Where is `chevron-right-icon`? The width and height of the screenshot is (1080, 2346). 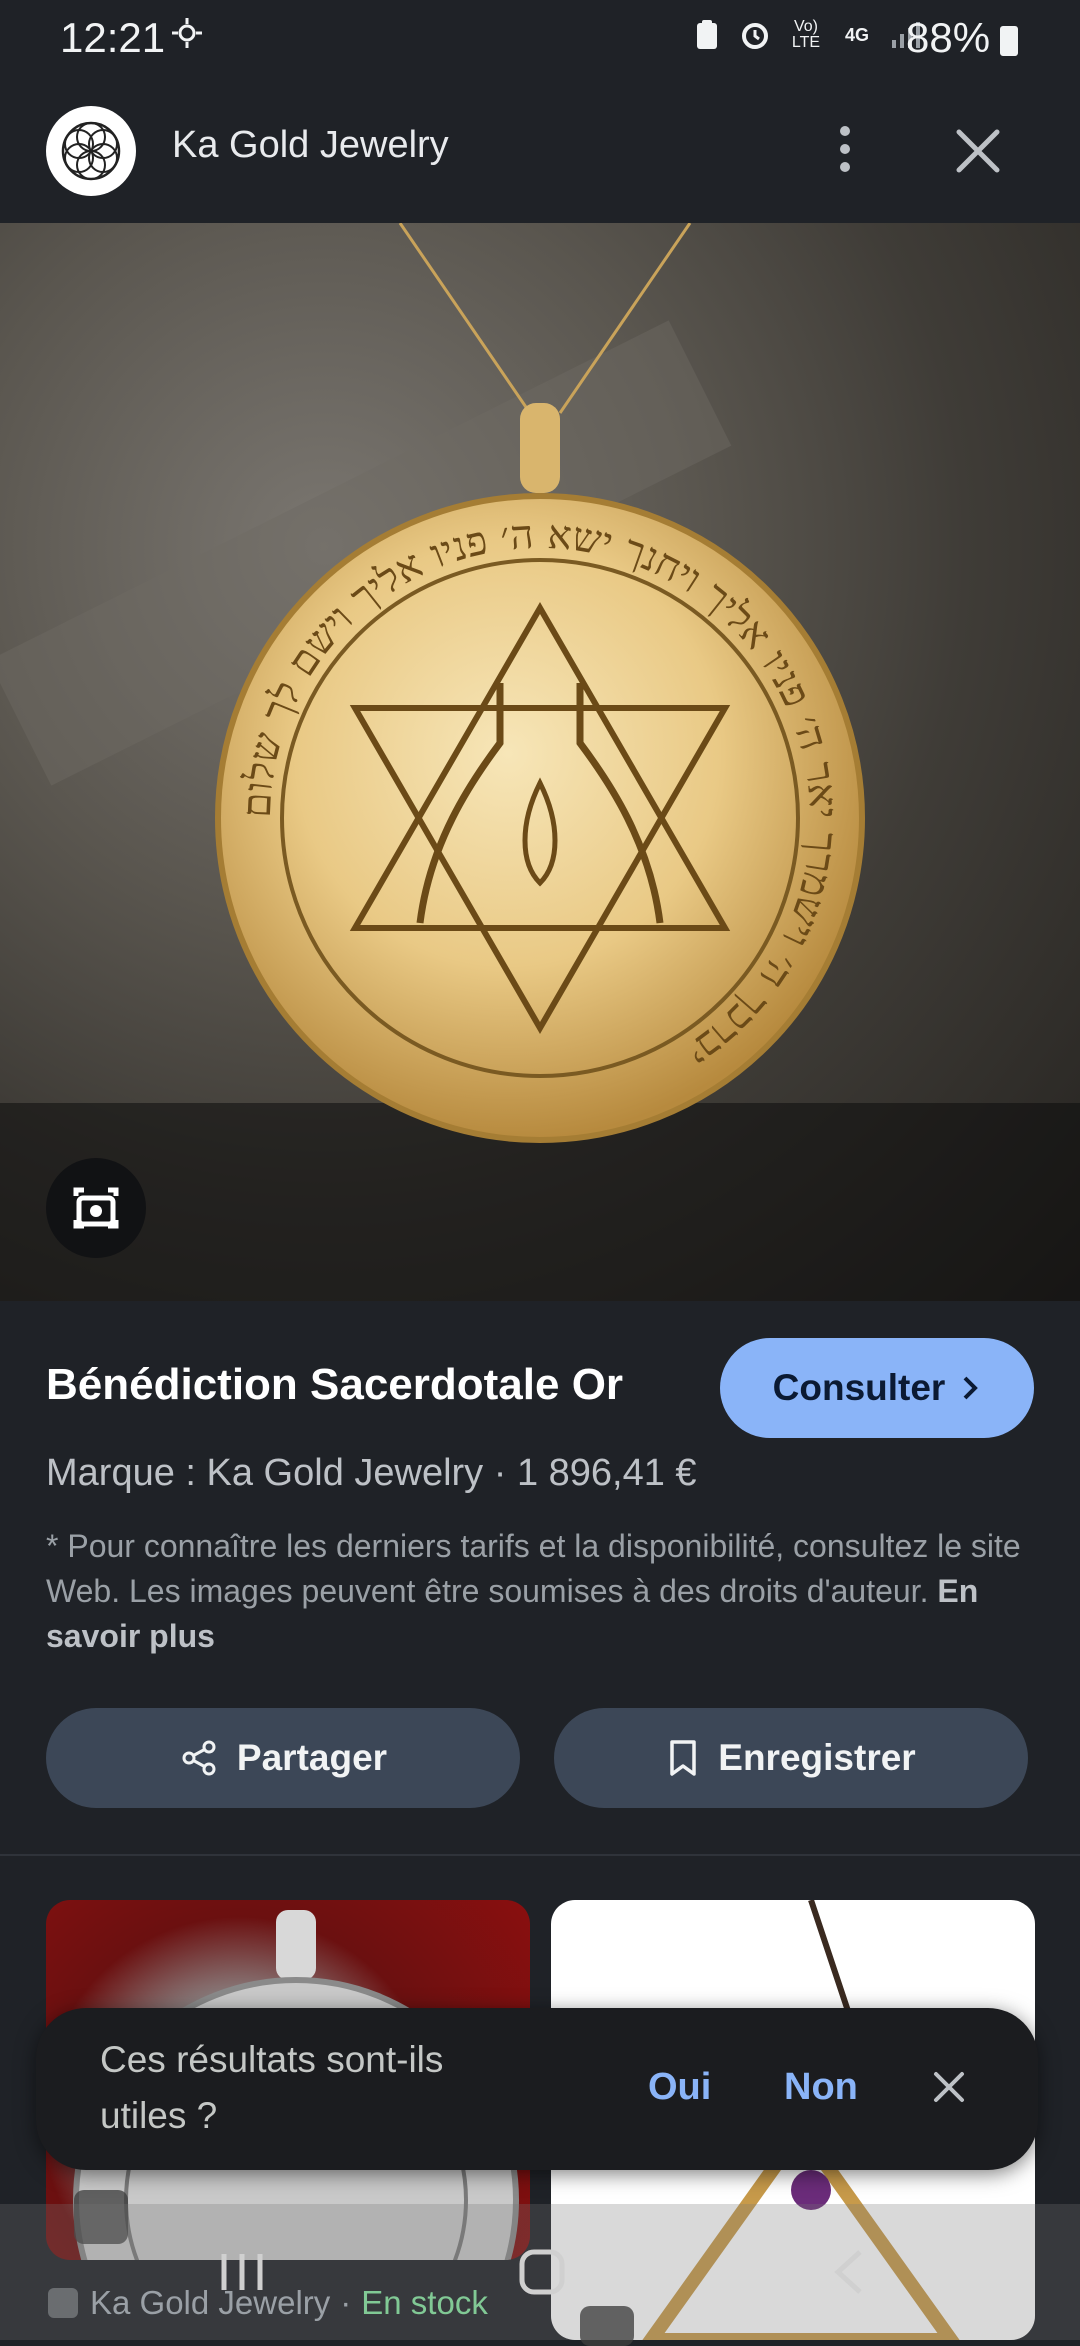
chevron-right-icon is located at coordinates (971, 1388).